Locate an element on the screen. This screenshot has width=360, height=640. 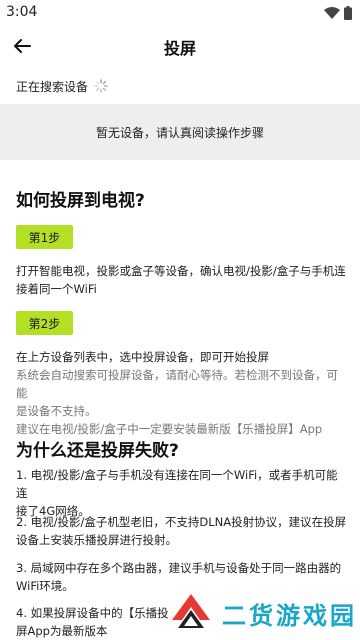
step1-text-line2: 接着同一个WiFi is located at coordinates (56, 289).